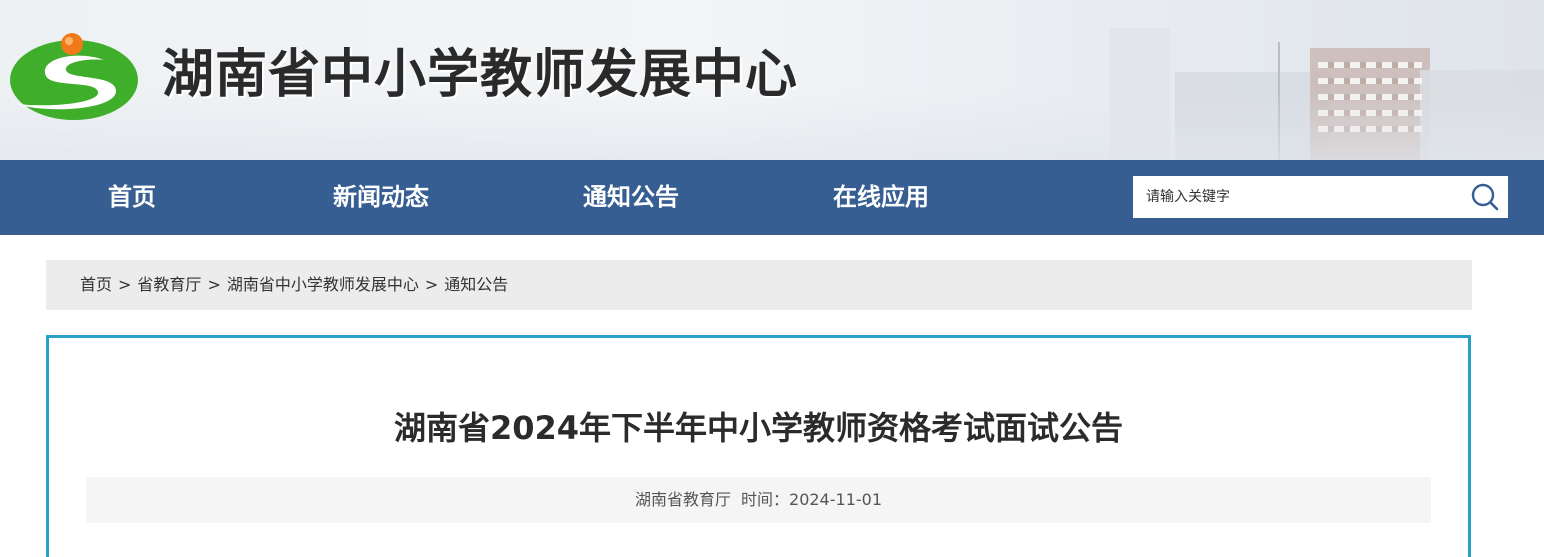 The image size is (1544, 557). I want to click on article-date: 2024-11-01, so click(835, 499).